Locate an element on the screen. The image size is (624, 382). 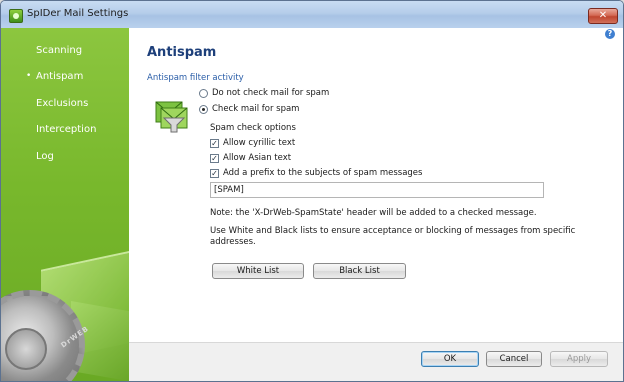
lists-hint-line-2: addresses. is located at coordinates (233, 242).